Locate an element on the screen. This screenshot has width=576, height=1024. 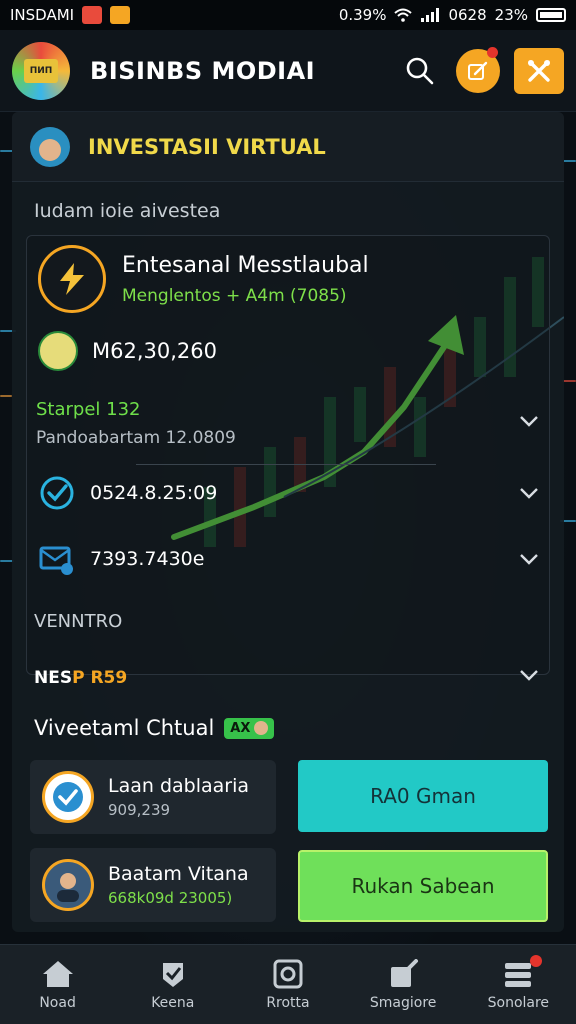
battery-percent: 23% is located at coordinates (511, 15).